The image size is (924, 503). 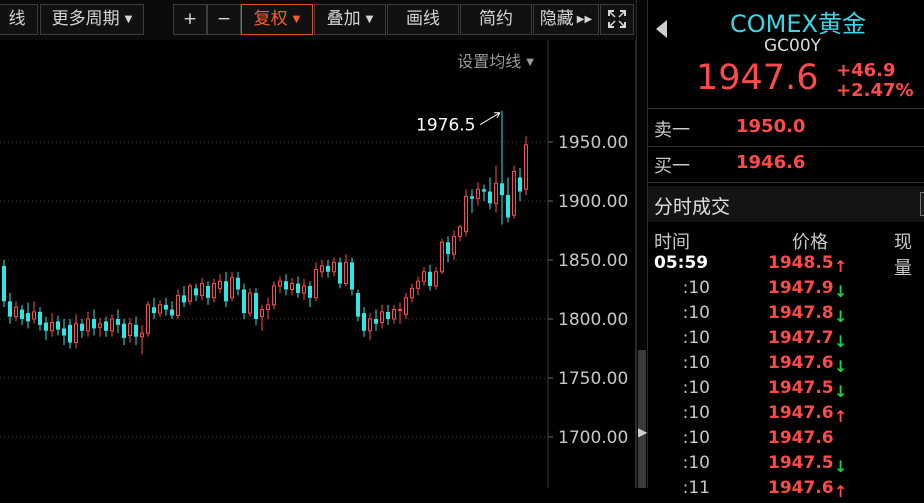 What do you see at coordinates (875, 90) in the screenshot?
I see `price-change-percent: +2.47%` at bounding box center [875, 90].